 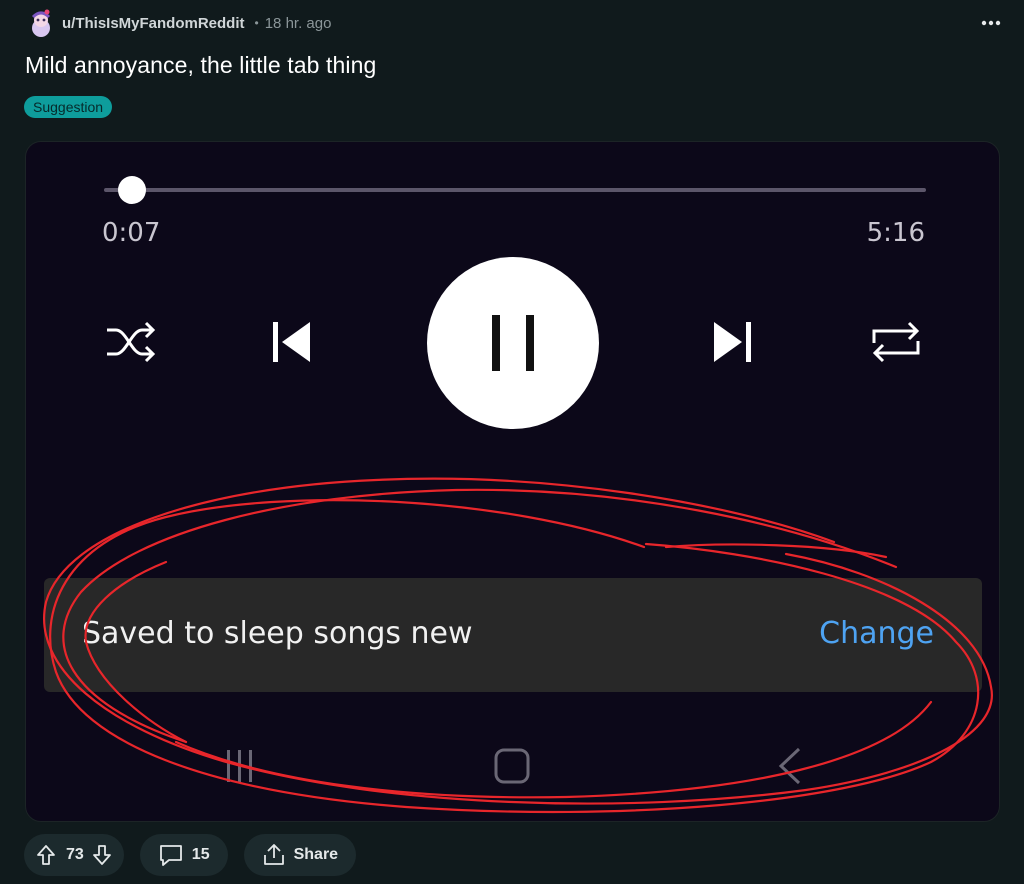 What do you see at coordinates (200, 65) in the screenshot?
I see `post-title: Mild annoyance, the little tab thing` at bounding box center [200, 65].